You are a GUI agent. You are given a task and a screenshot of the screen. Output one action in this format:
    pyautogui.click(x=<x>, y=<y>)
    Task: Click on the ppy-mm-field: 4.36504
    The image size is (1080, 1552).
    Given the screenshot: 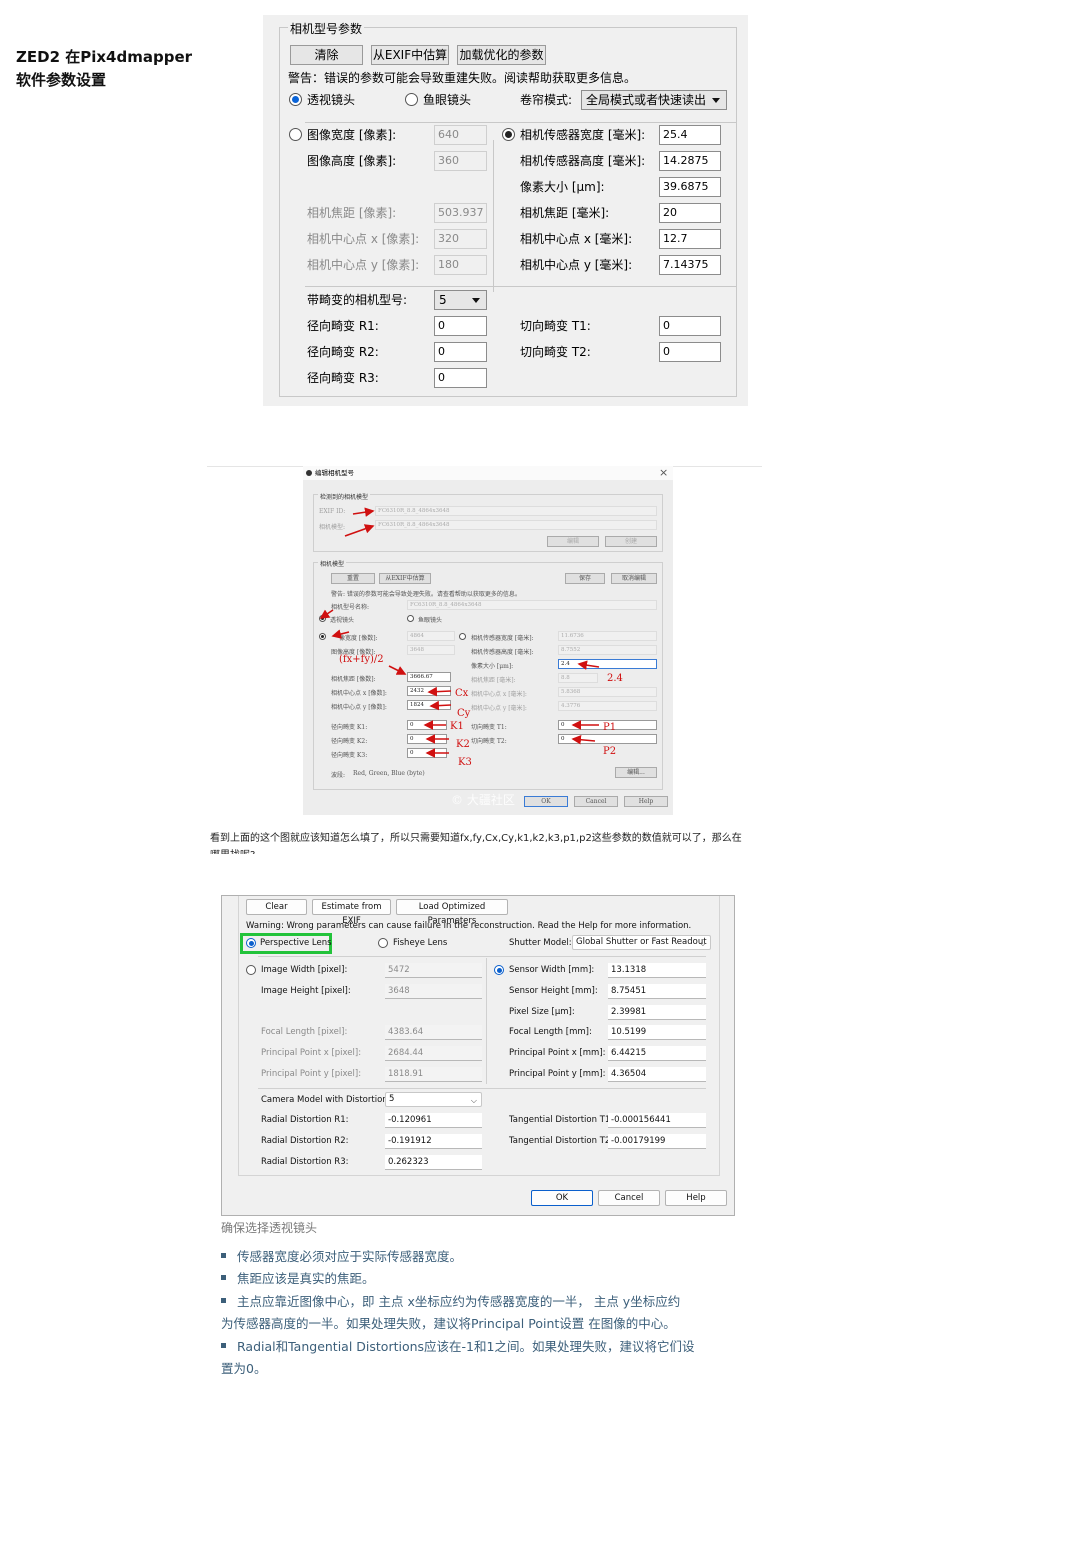 What is the action you would take?
    pyautogui.click(x=657, y=1074)
    